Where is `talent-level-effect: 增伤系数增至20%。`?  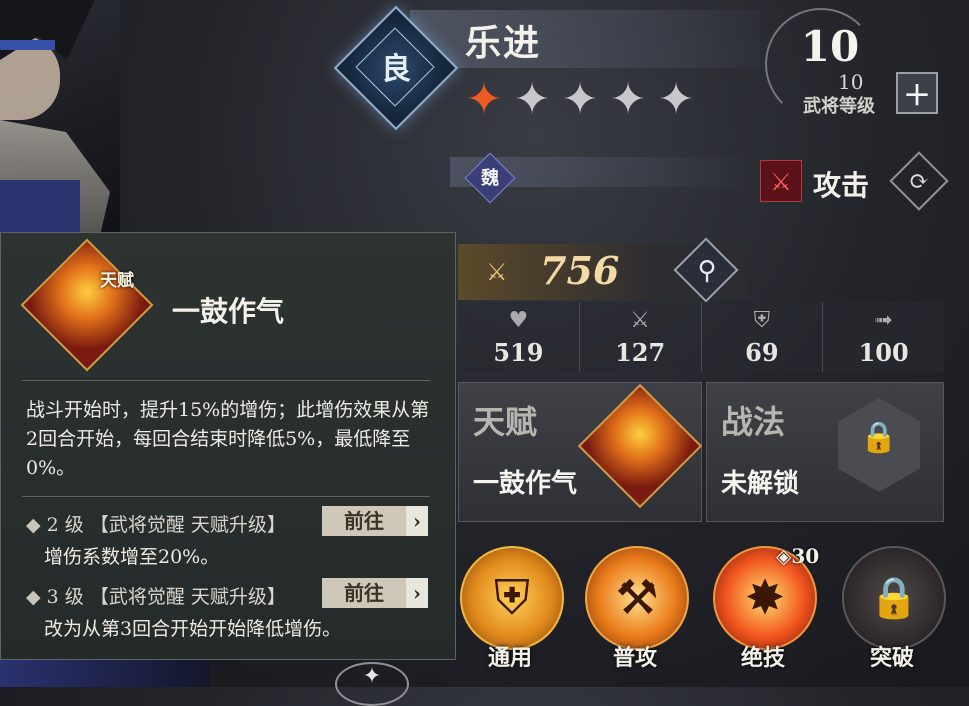 talent-level-effect: 增伤系数增至20%。 is located at coordinates (132, 557).